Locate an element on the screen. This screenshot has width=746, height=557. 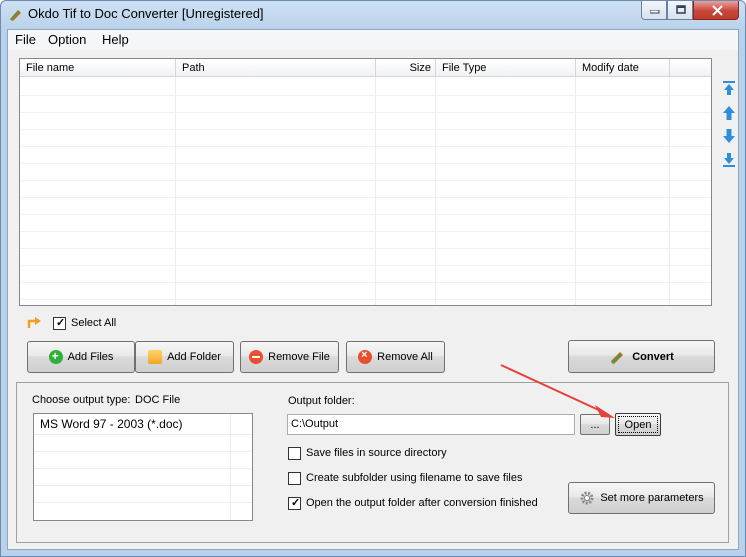
column-size: Size is located at coordinates (406, 68).